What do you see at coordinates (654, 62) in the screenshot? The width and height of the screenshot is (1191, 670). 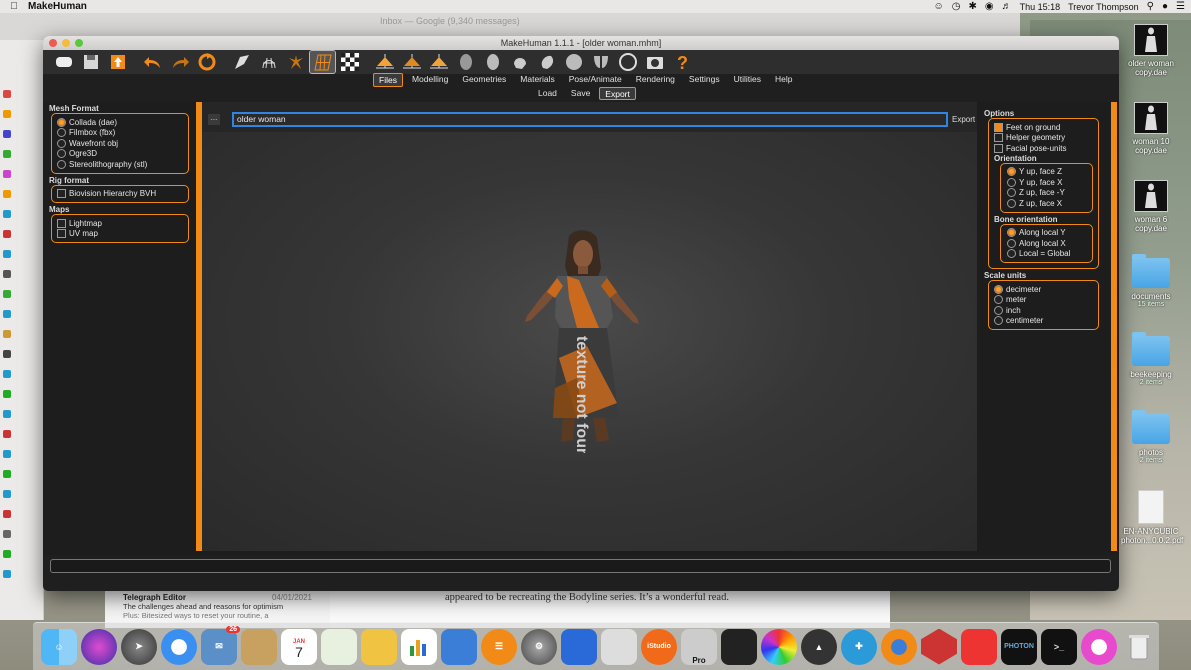 I see `toolbar-screenshot-button` at bounding box center [654, 62].